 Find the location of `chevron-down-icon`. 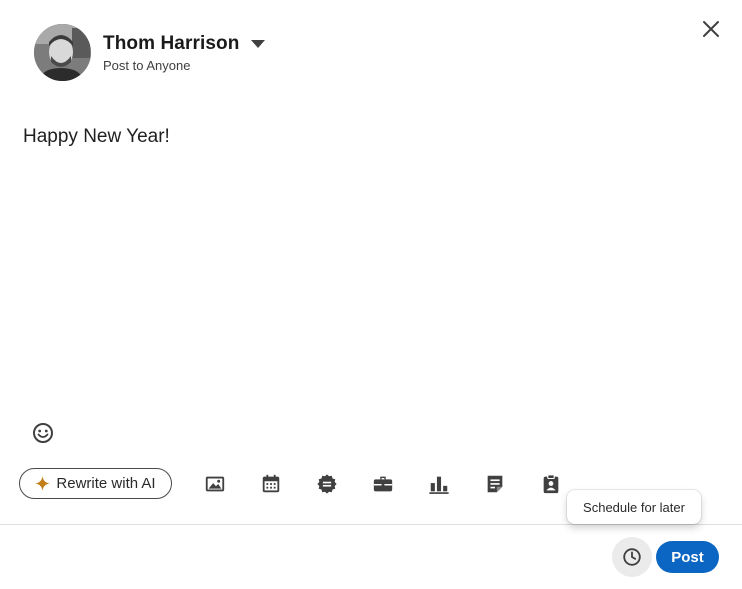

chevron-down-icon is located at coordinates (258, 43).